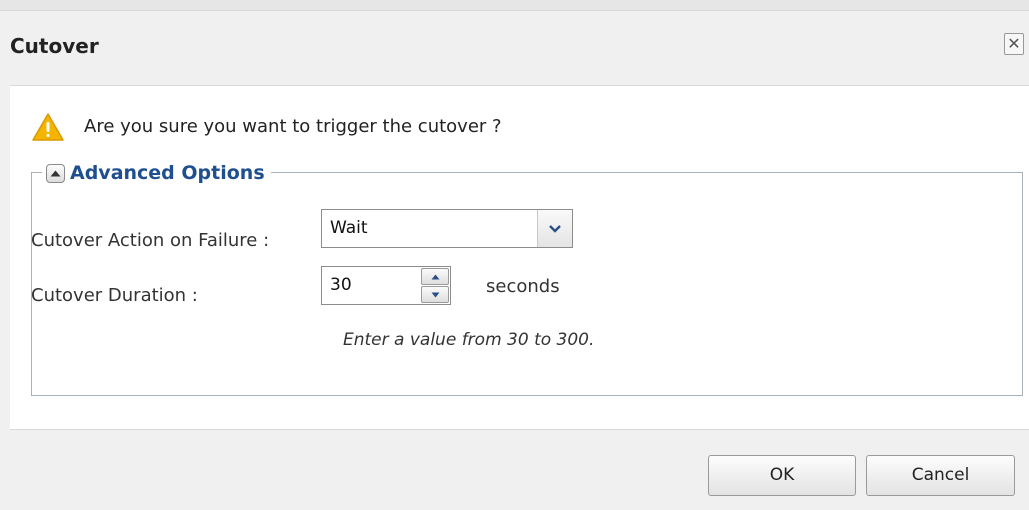 Image resolution: width=1029 pixels, height=510 pixels. I want to click on cutover-action-value: Wait, so click(349, 228).